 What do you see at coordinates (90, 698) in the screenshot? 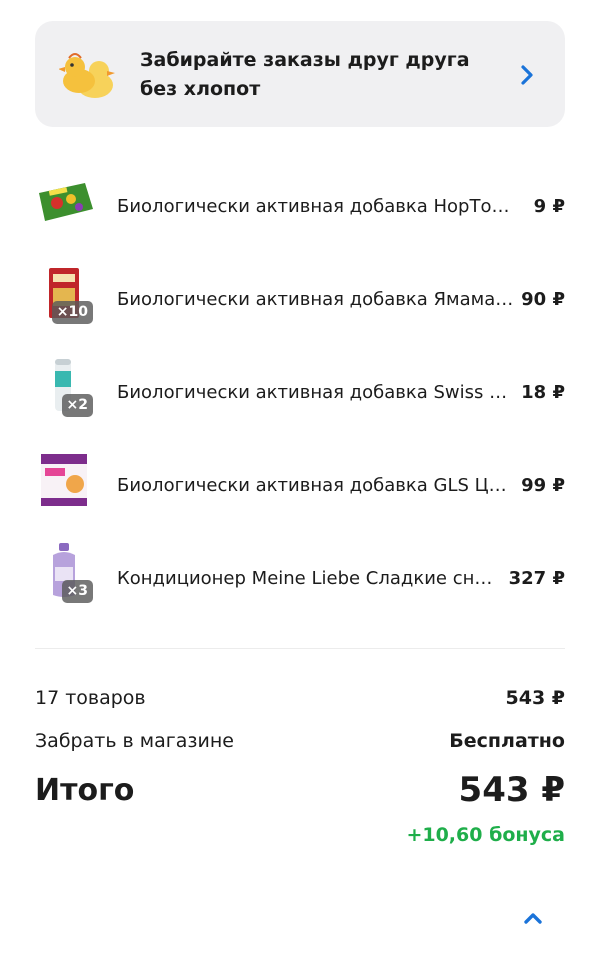
I see `items-count-label: 17 товаров` at bounding box center [90, 698].